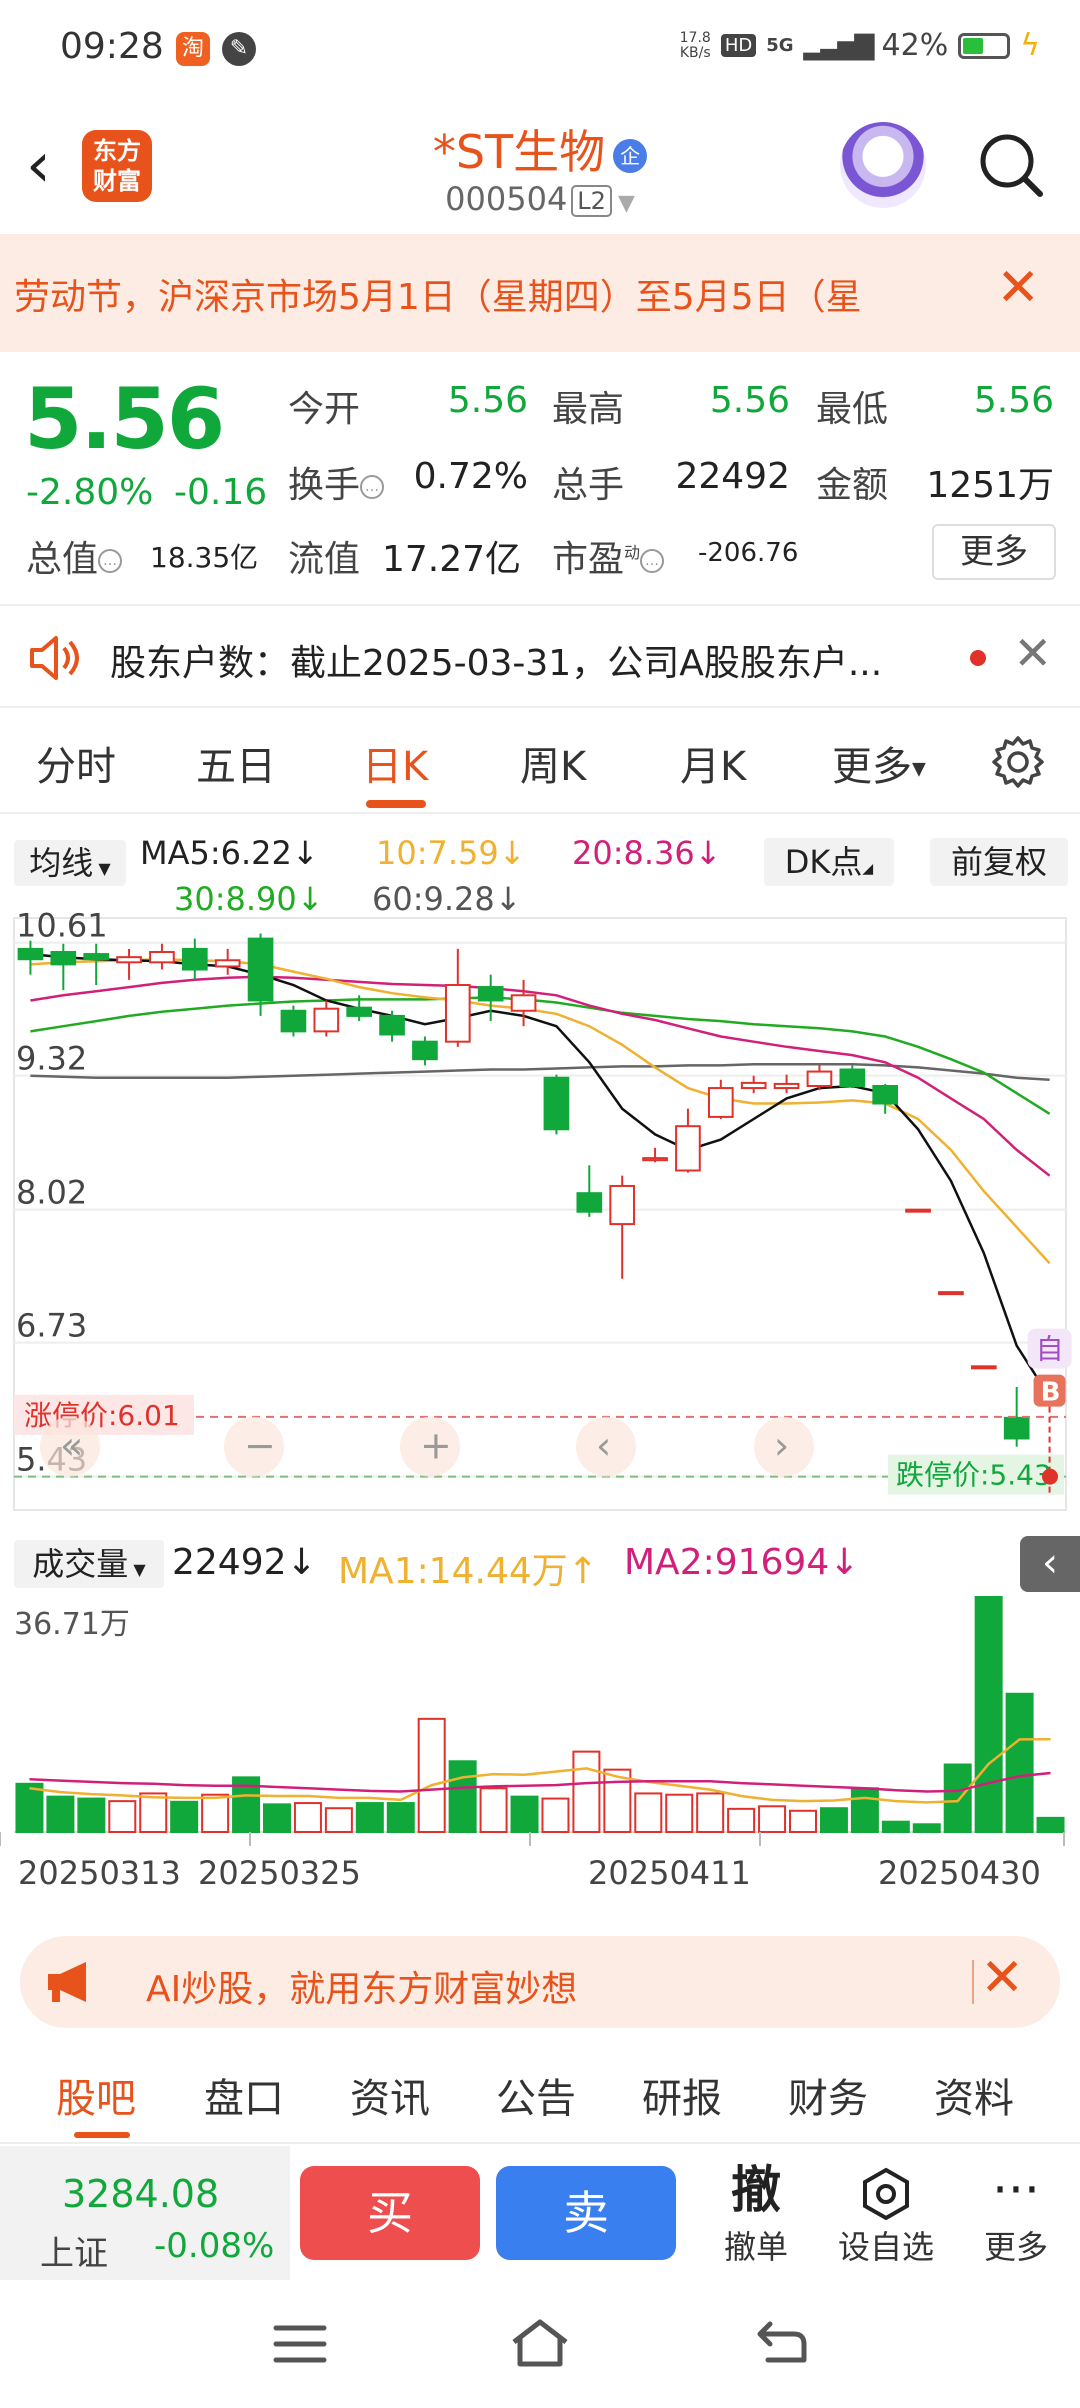  I want to click on float-value: 17.27亿, so click(452, 559).